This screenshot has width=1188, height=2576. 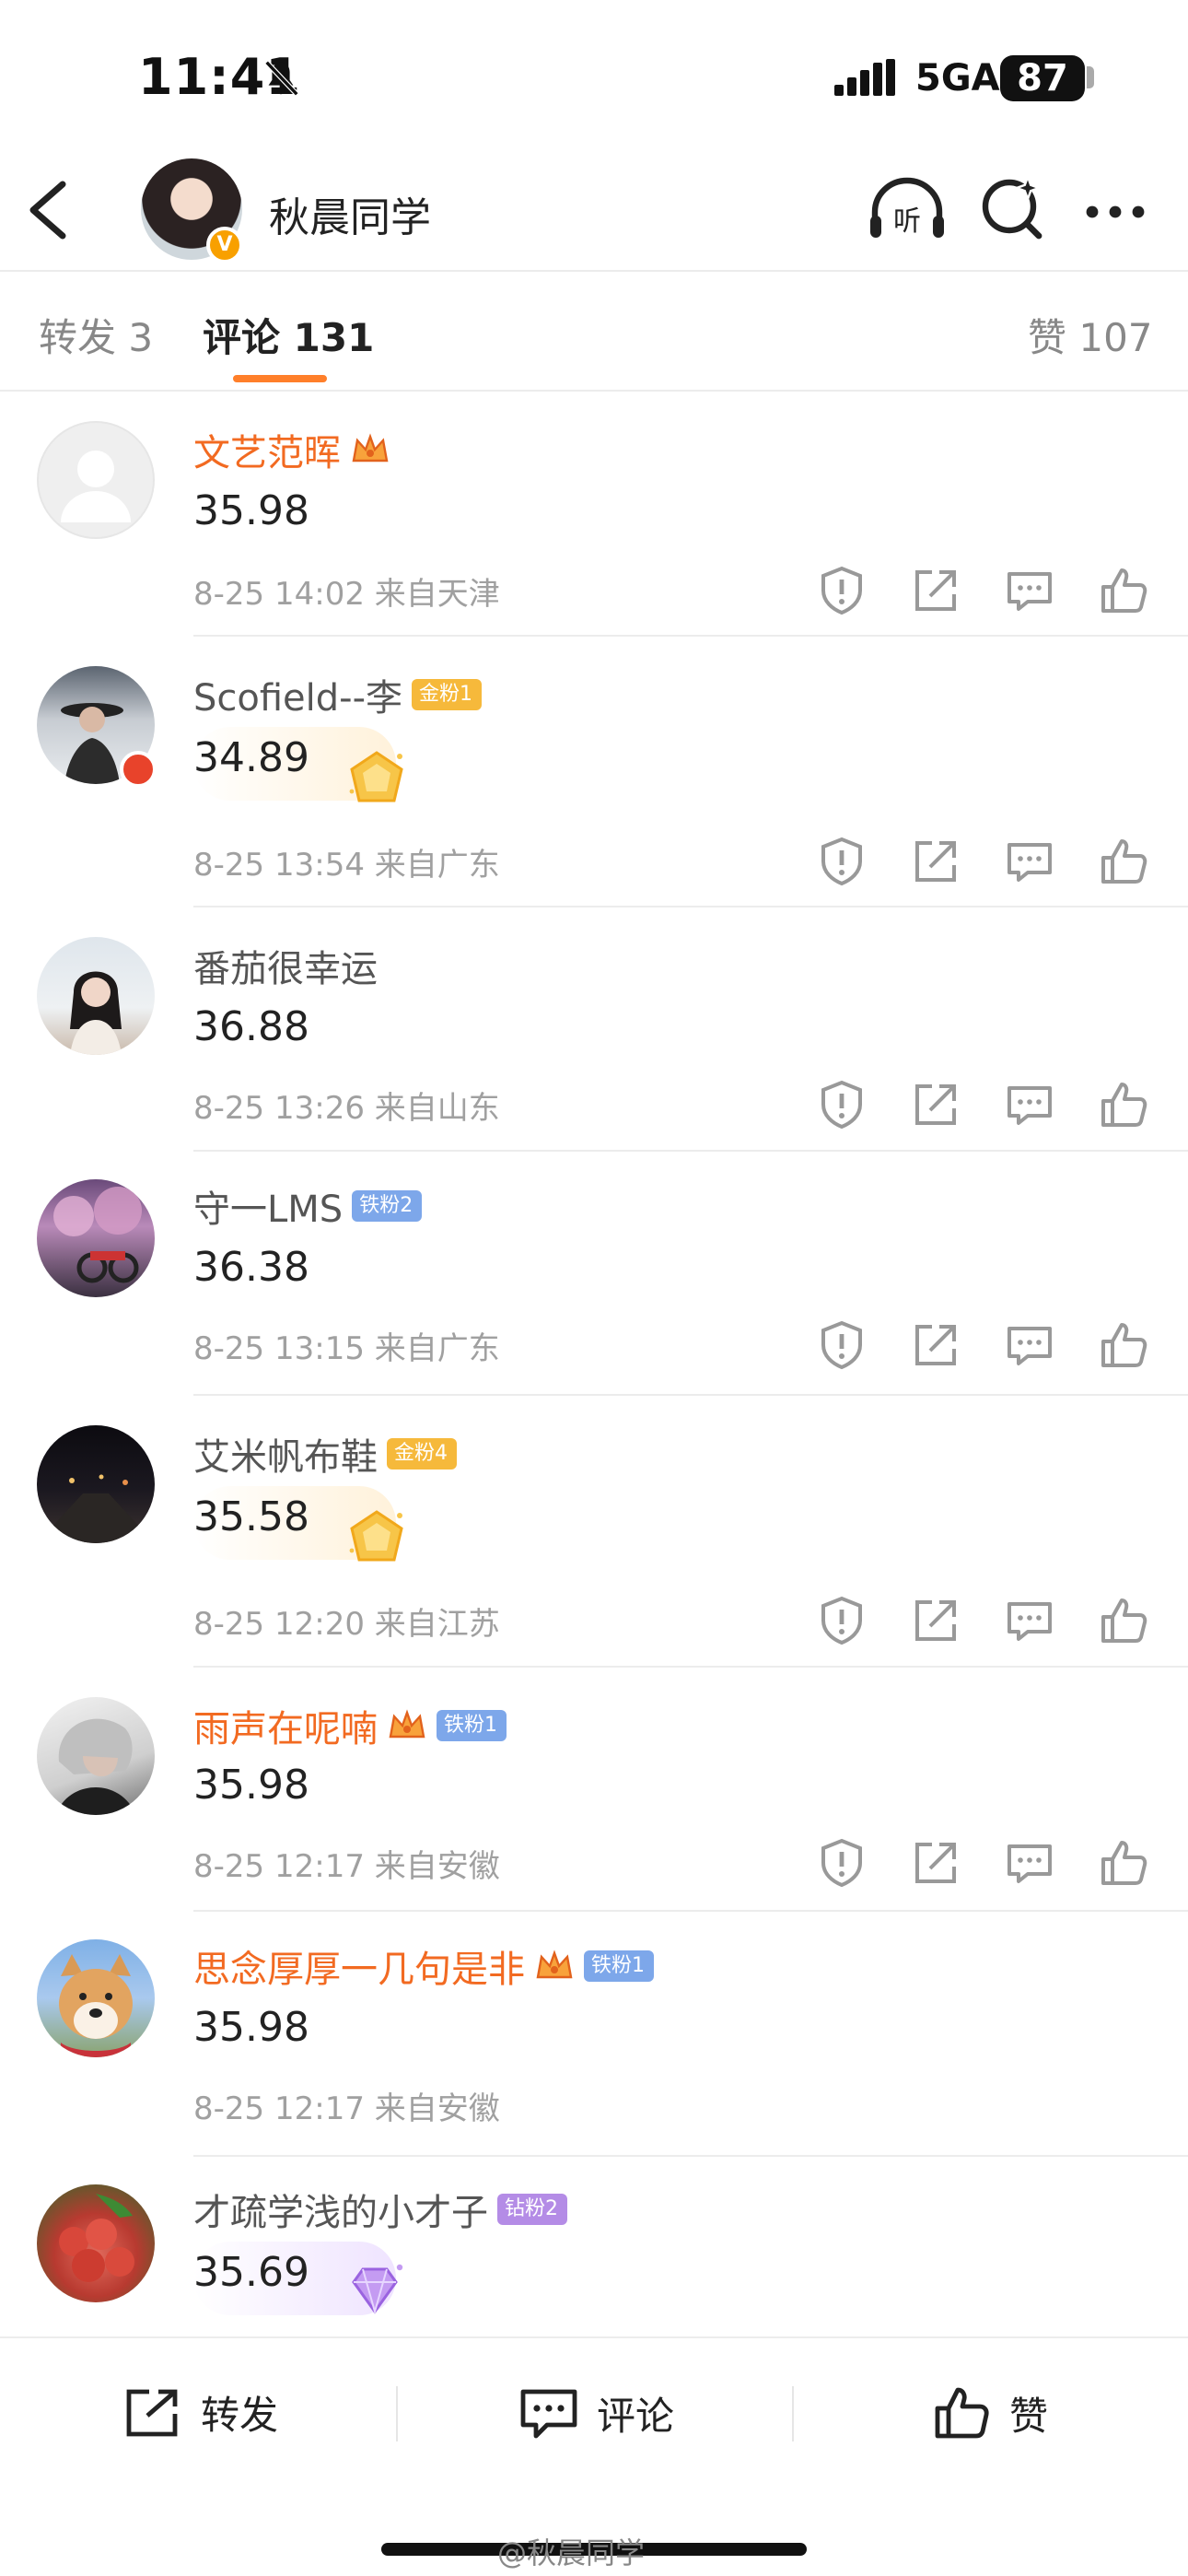 I want to click on comment-author-row: Scofield--李 金粉1, so click(x=338, y=694).